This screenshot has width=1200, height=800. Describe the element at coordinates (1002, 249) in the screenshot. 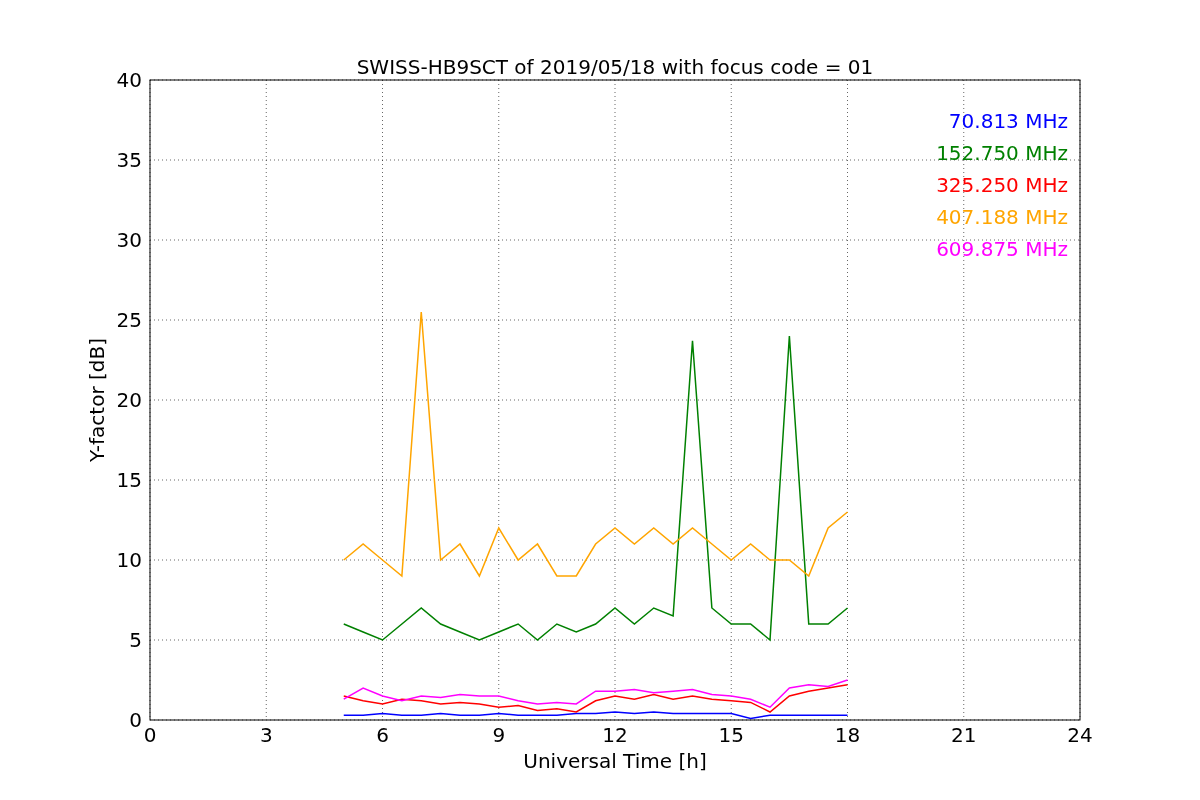

I see `legend-label: 609.875 MHz` at that location.